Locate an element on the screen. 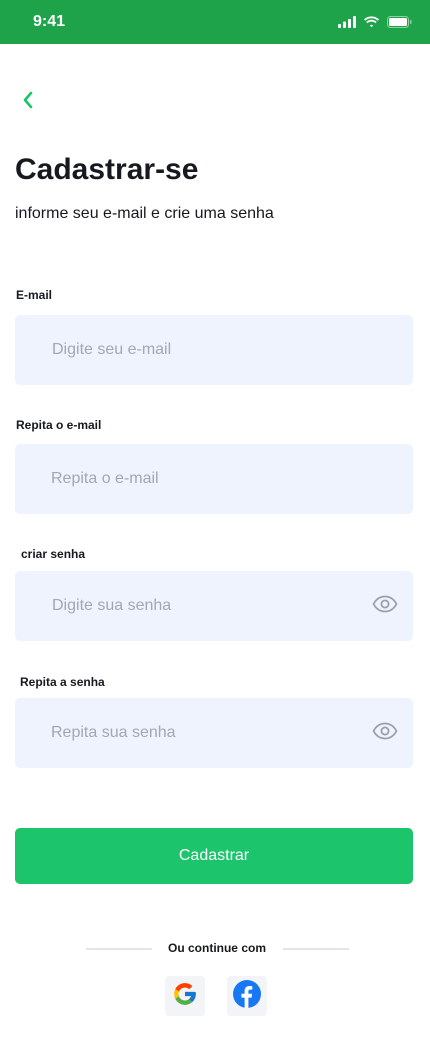 The width and height of the screenshot is (430, 1060). email-field is located at coordinates (214, 350).